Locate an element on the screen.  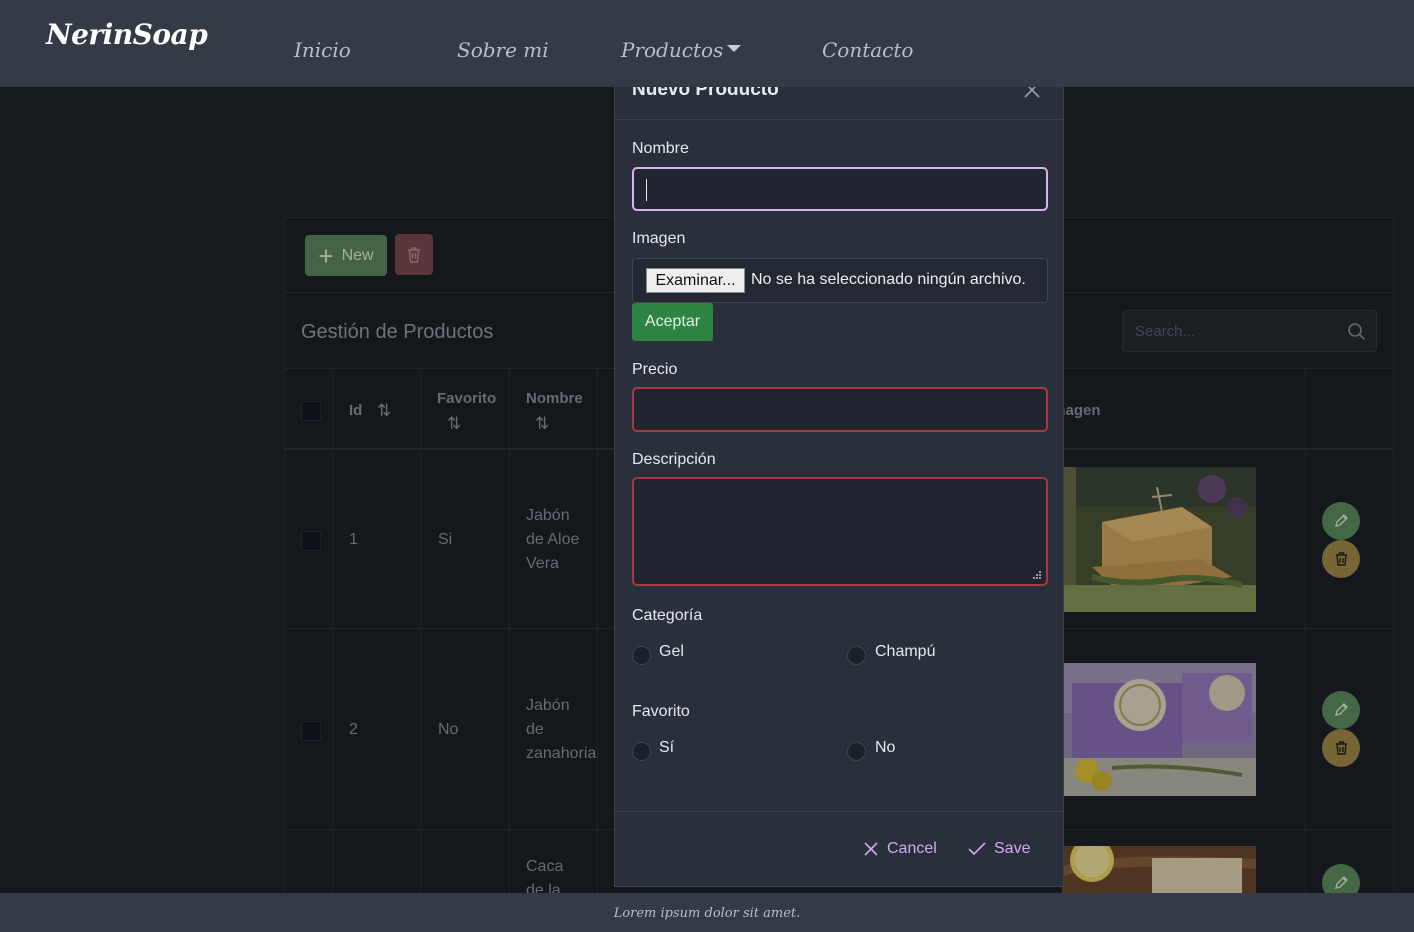
precio-label: Precio is located at coordinates (655, 369).